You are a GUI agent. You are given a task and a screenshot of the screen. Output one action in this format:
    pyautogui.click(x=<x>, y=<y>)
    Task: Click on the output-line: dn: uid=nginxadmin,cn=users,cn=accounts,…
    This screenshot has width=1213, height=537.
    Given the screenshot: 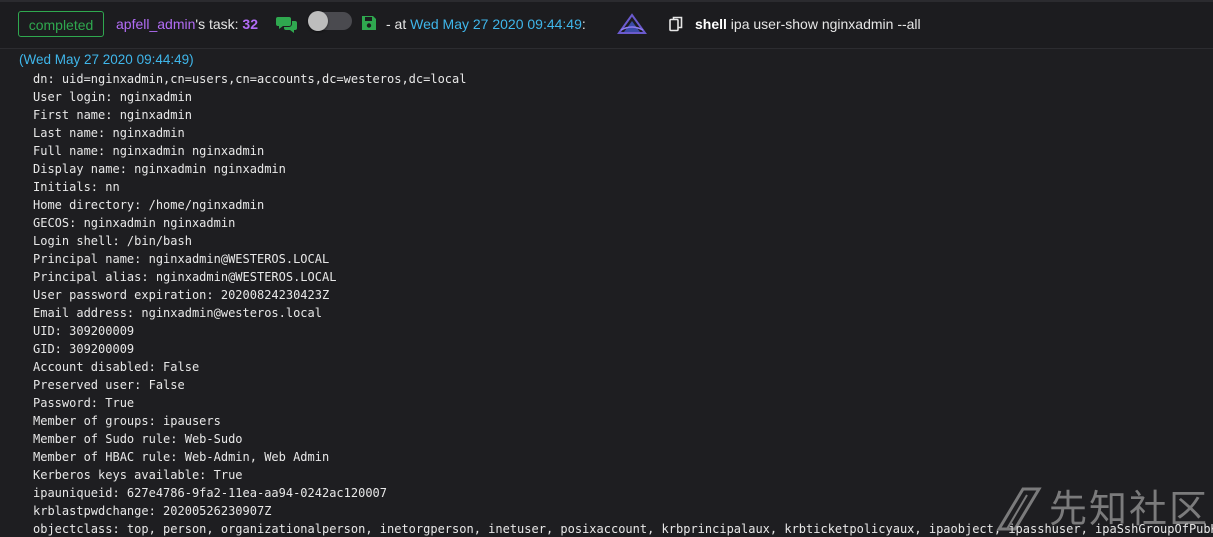 What is the action you would take?
    pyautogui.click(x=250, y=79)
    